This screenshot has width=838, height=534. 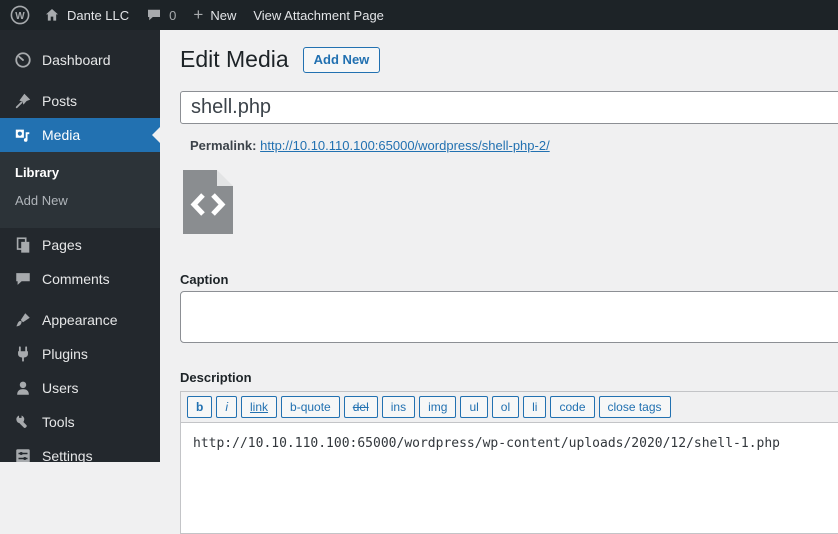 What do you see at coordinates (62, 245) in the screenshot?
I see `sidebar-item-label: Pages` at bounding box center [62, 245].